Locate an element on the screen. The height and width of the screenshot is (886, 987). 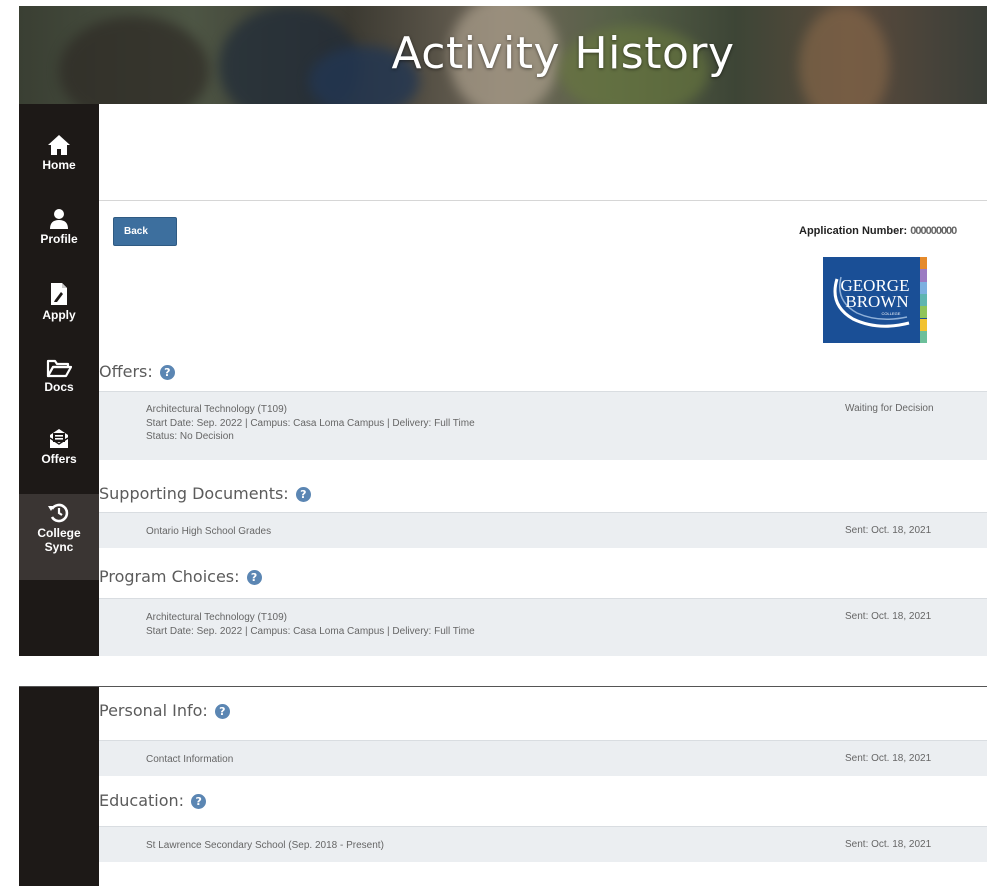
user-icon is located at coordinates (59, 219).